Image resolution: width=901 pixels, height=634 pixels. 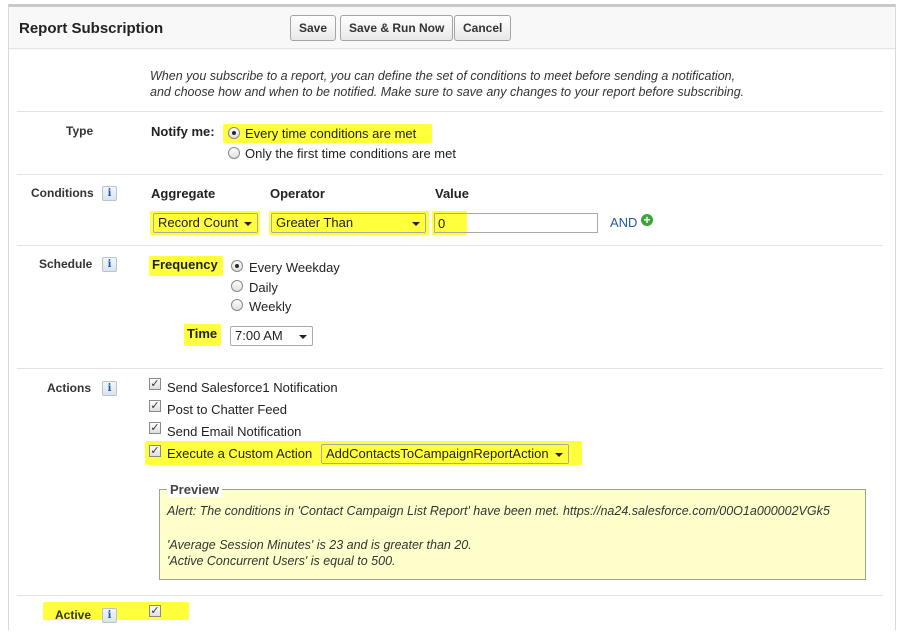 What do you see at coordinates (259, 335) in the screenshot?
I see `time-select-value: 7:00 AM` at bounding box center [259, 335].